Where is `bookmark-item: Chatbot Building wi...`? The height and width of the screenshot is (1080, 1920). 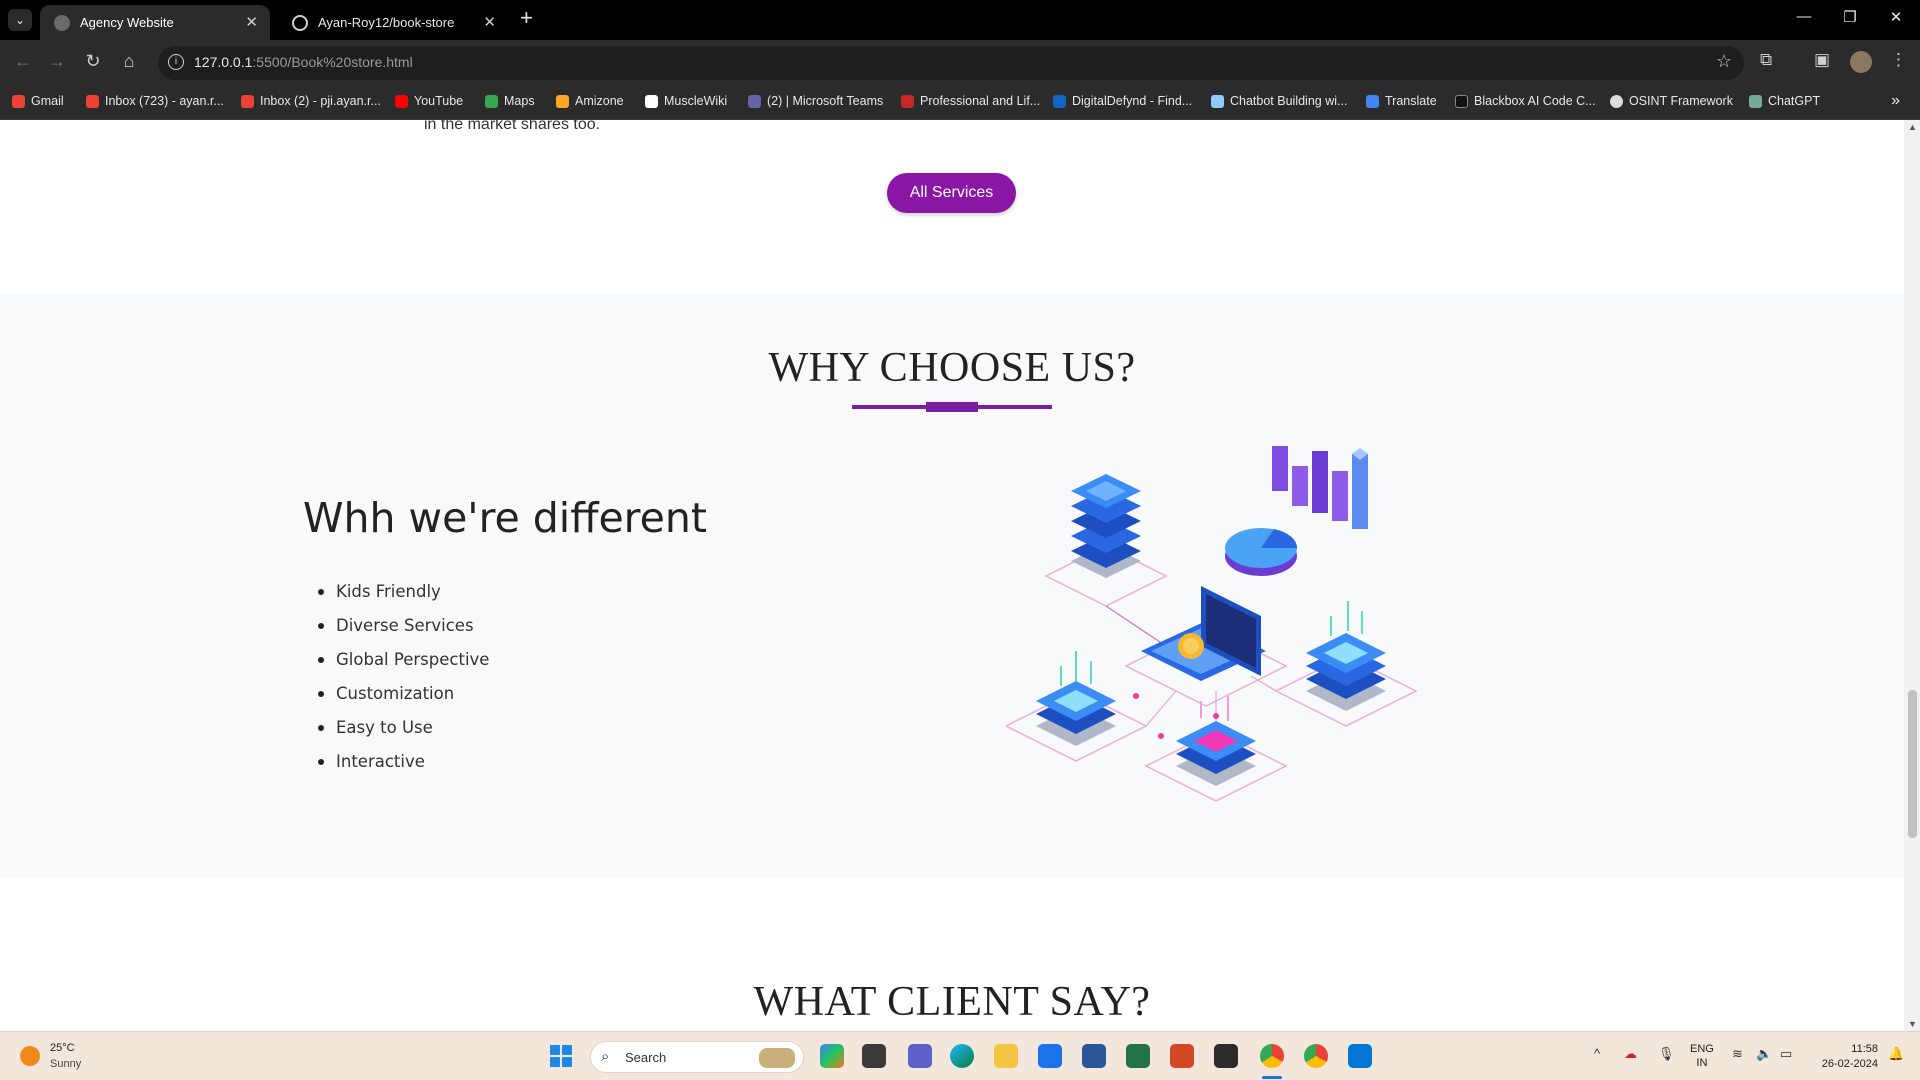
bookmark-item: Chatbot Building wi... is located at coordinates (1279, 101).